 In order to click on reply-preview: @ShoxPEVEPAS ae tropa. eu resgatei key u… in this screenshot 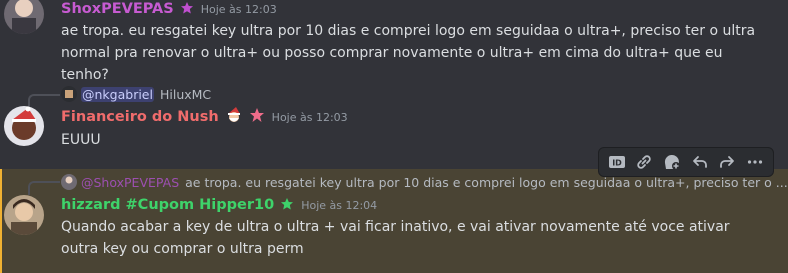, I will do `click(424, 182)`.